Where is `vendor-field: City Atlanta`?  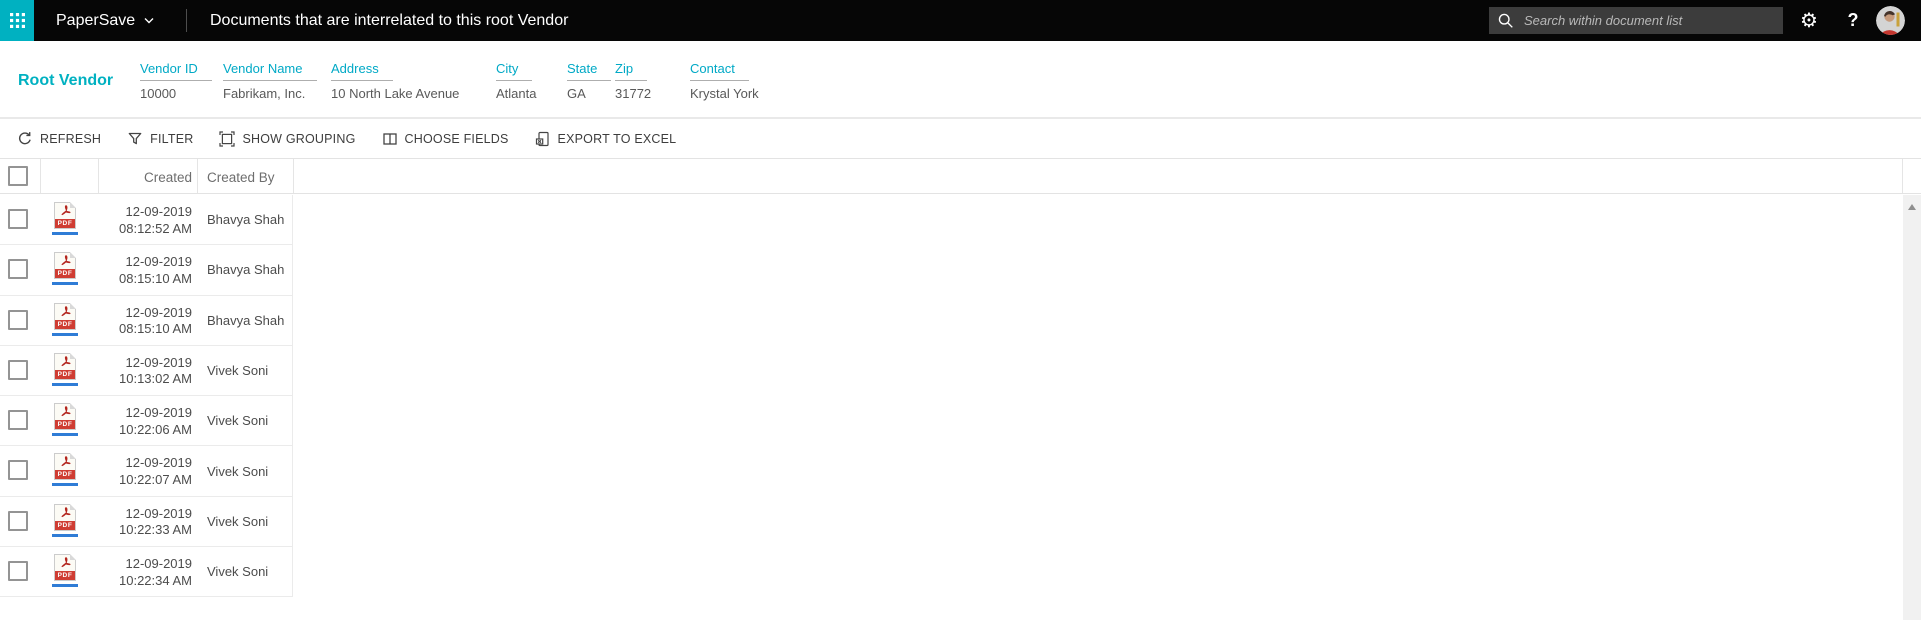 vendor-field: City Atlanta is located at coordinates (531, 80).